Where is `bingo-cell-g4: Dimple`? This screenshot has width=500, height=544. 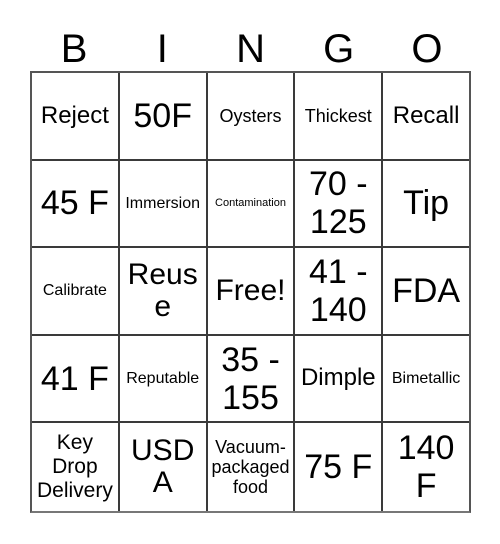
bingo-cell-g4: Dimple is located at coordinates (339, 379).